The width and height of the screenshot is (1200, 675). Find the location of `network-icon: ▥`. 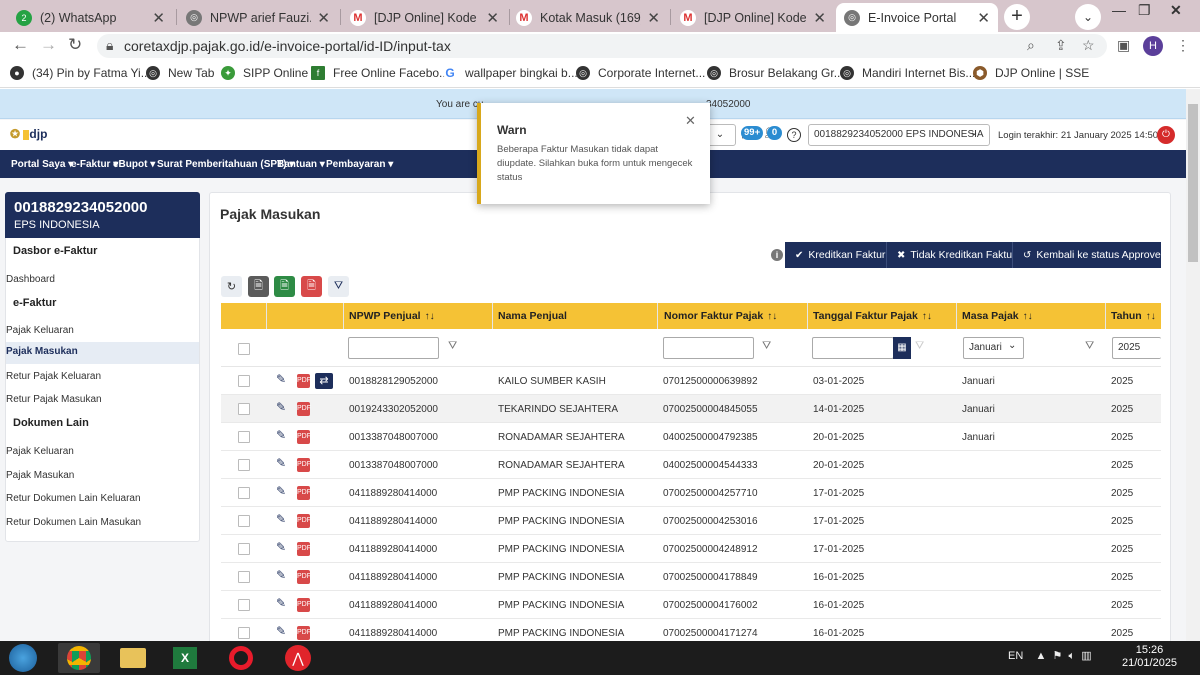

network-icon: ▥ is located at coordinates (1086, 656).